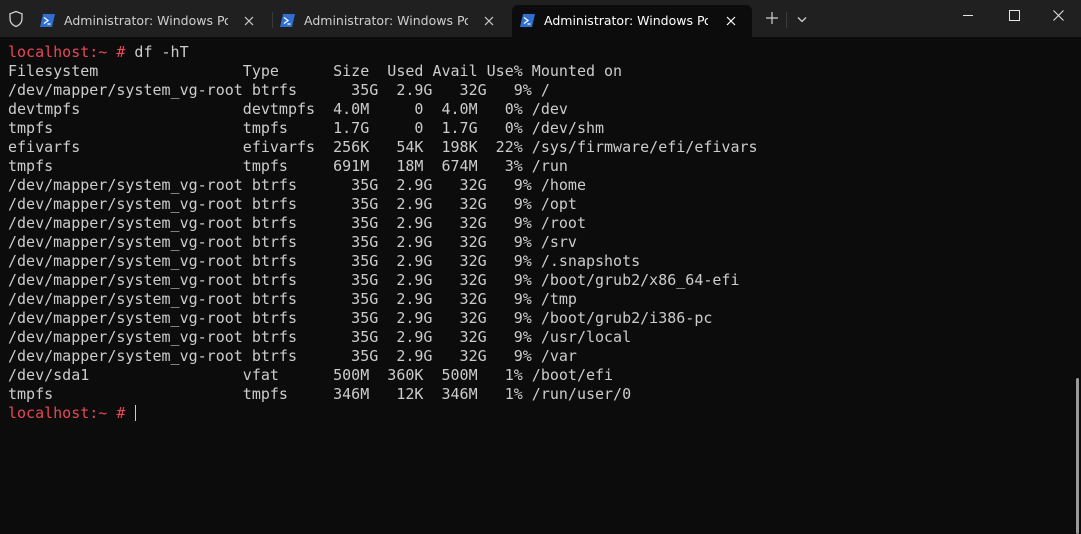 The width and height of the screenshot is (1081, 534). Describe the element at coordinates (288, 166) in the screenshot. I see `output-row: tmpfs tmpfs 691M 18M 674M 3% /run` at that location.